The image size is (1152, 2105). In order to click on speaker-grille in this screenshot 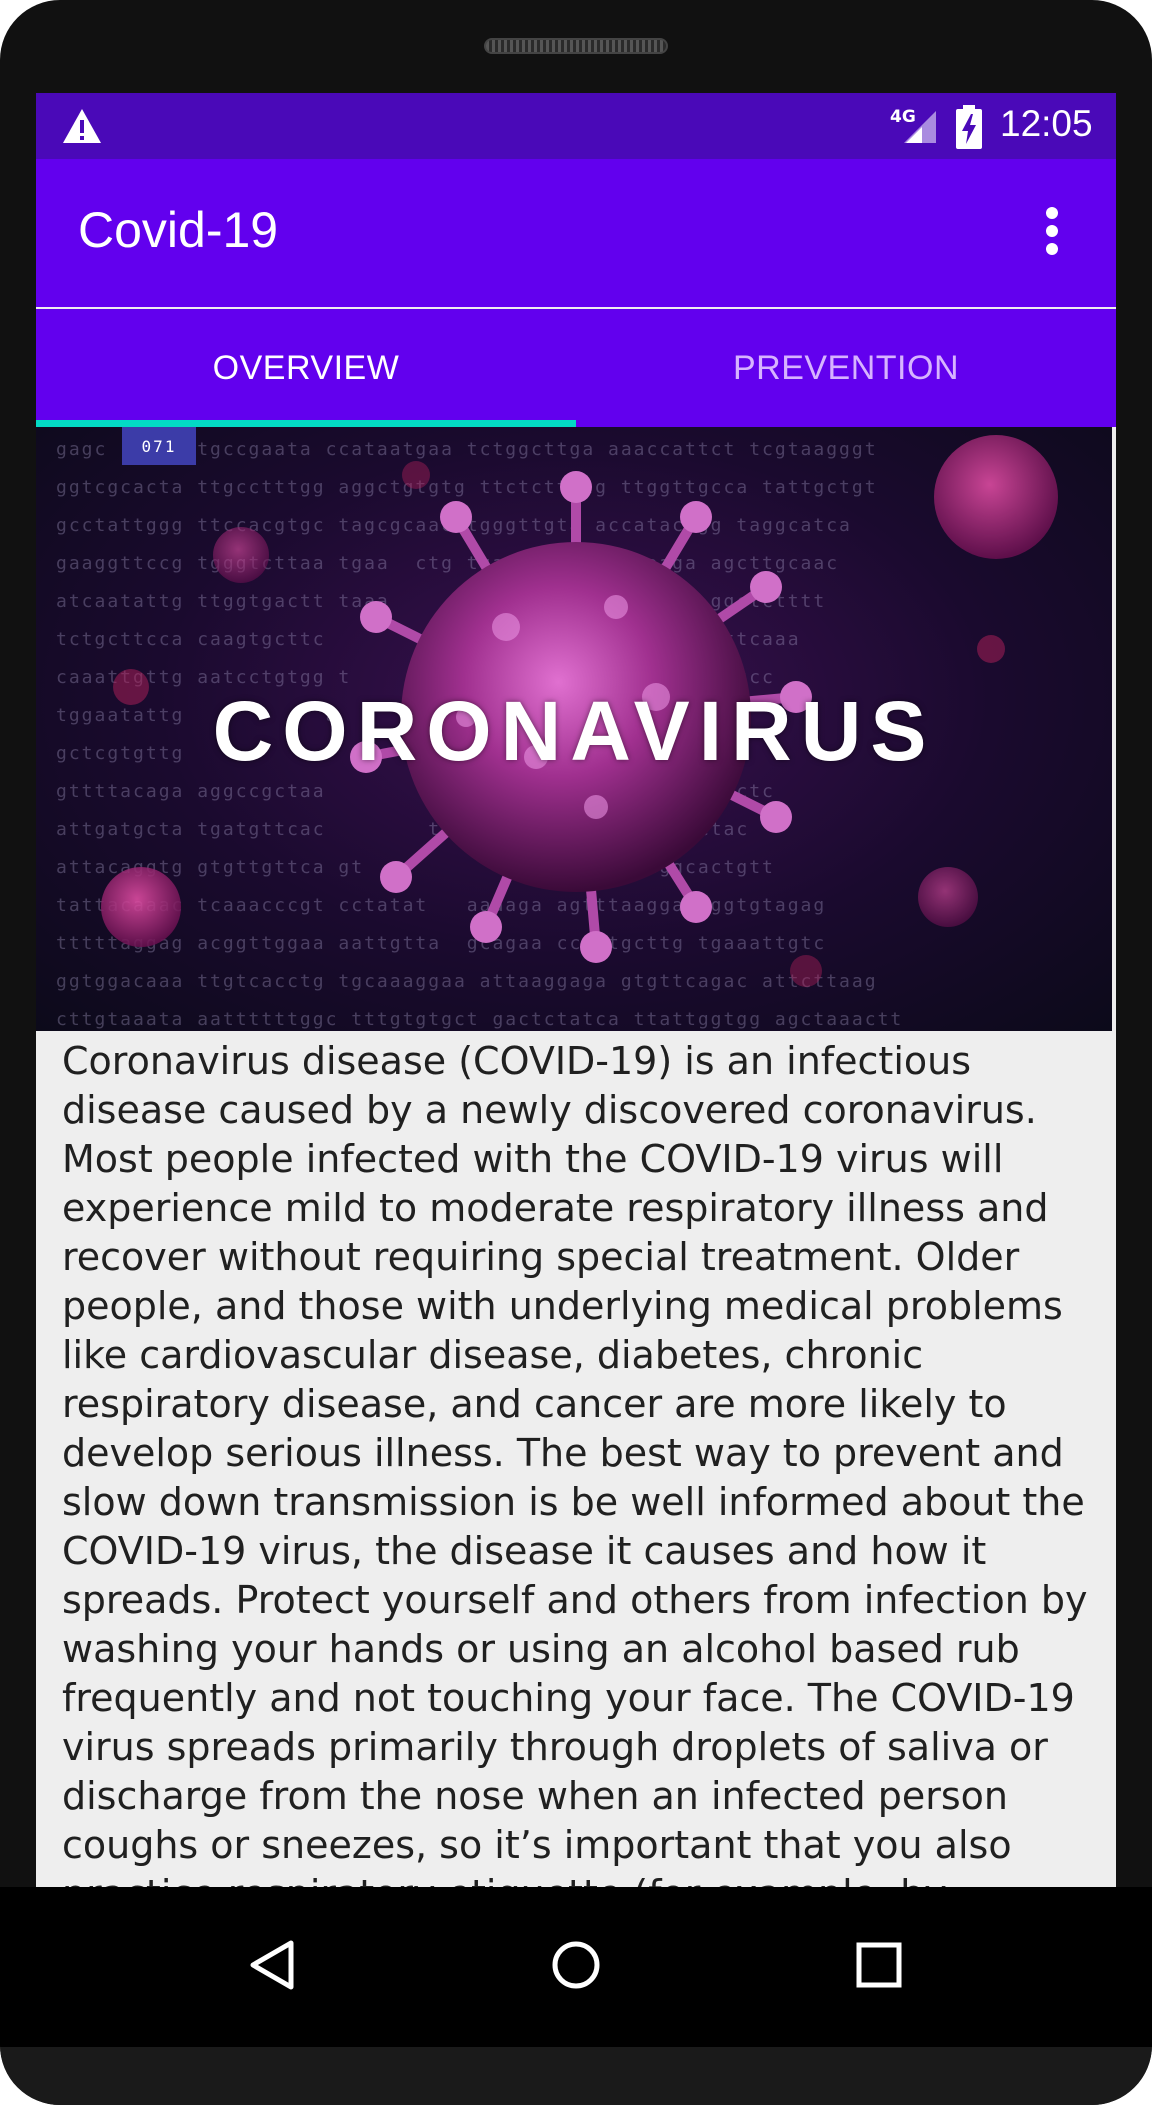, I will do `click(576, 46)`.